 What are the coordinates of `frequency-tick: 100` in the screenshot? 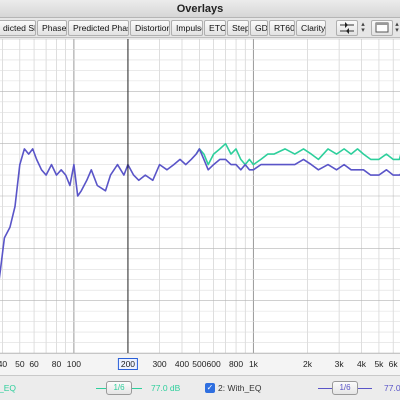 It's located at (73, 364).